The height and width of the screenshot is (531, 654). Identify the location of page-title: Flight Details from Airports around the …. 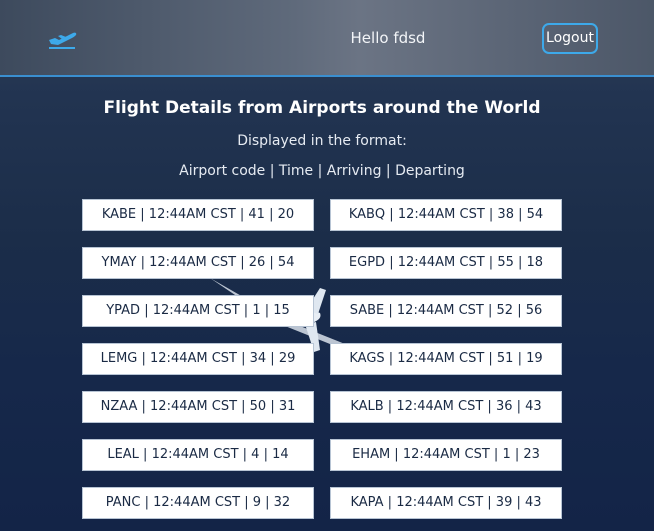
(322, 108).